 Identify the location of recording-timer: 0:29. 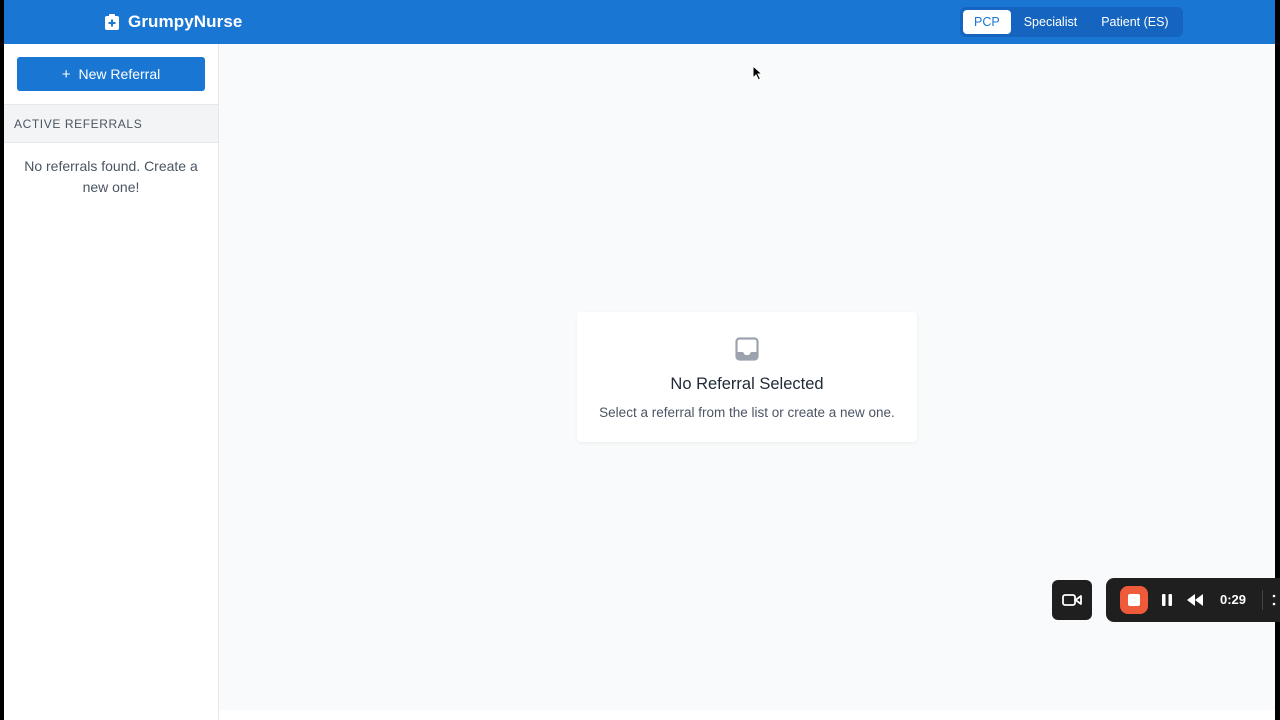
(1233, 599).